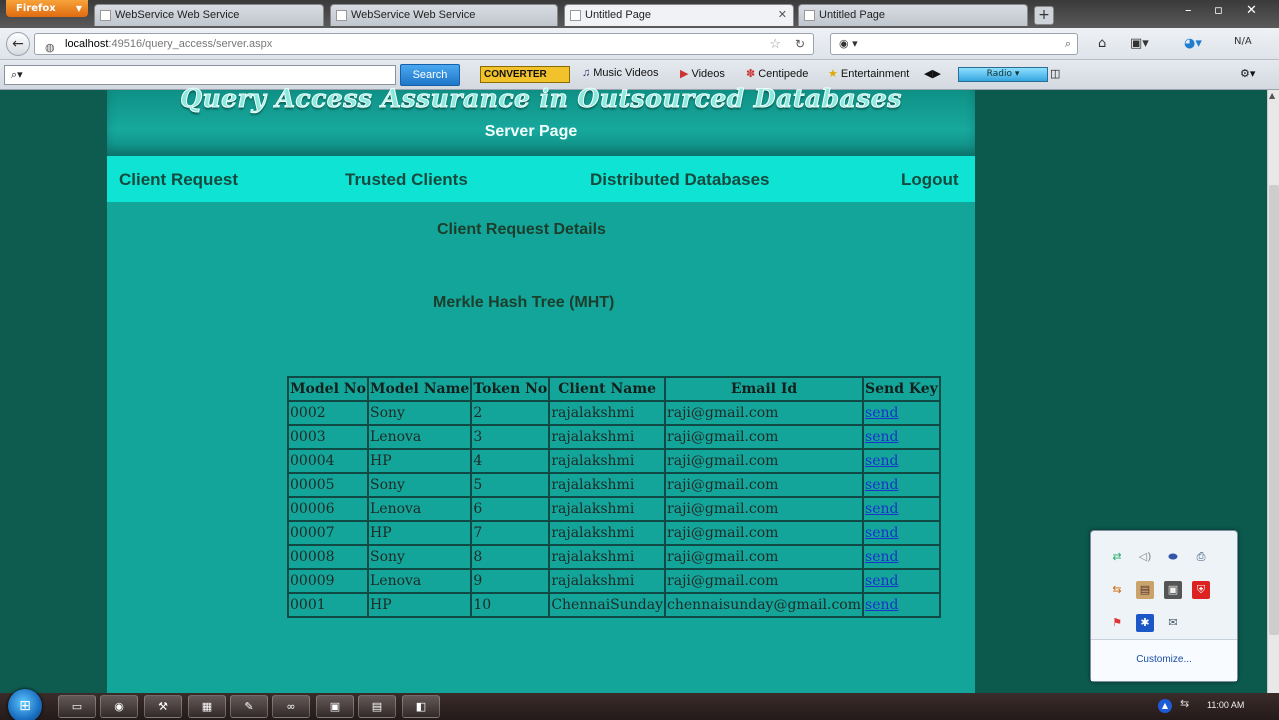  What do you see at coordinates (200, 75) in the screenshot?
I see `toolbar-search-input: ⌕▾` at bounding box center [200, 75].